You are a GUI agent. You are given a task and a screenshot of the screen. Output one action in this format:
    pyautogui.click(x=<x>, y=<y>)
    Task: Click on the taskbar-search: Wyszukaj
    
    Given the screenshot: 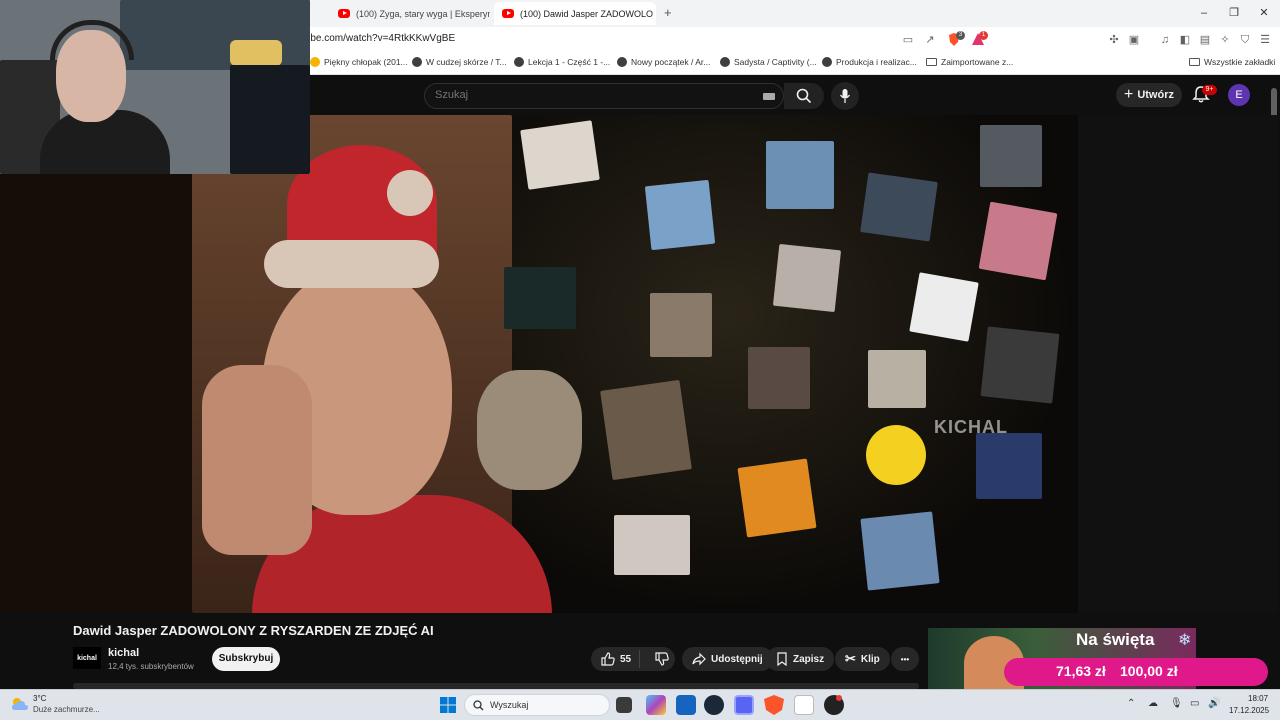 What is the action you would take?
    pyautogui.click(x=537, y=705)
    